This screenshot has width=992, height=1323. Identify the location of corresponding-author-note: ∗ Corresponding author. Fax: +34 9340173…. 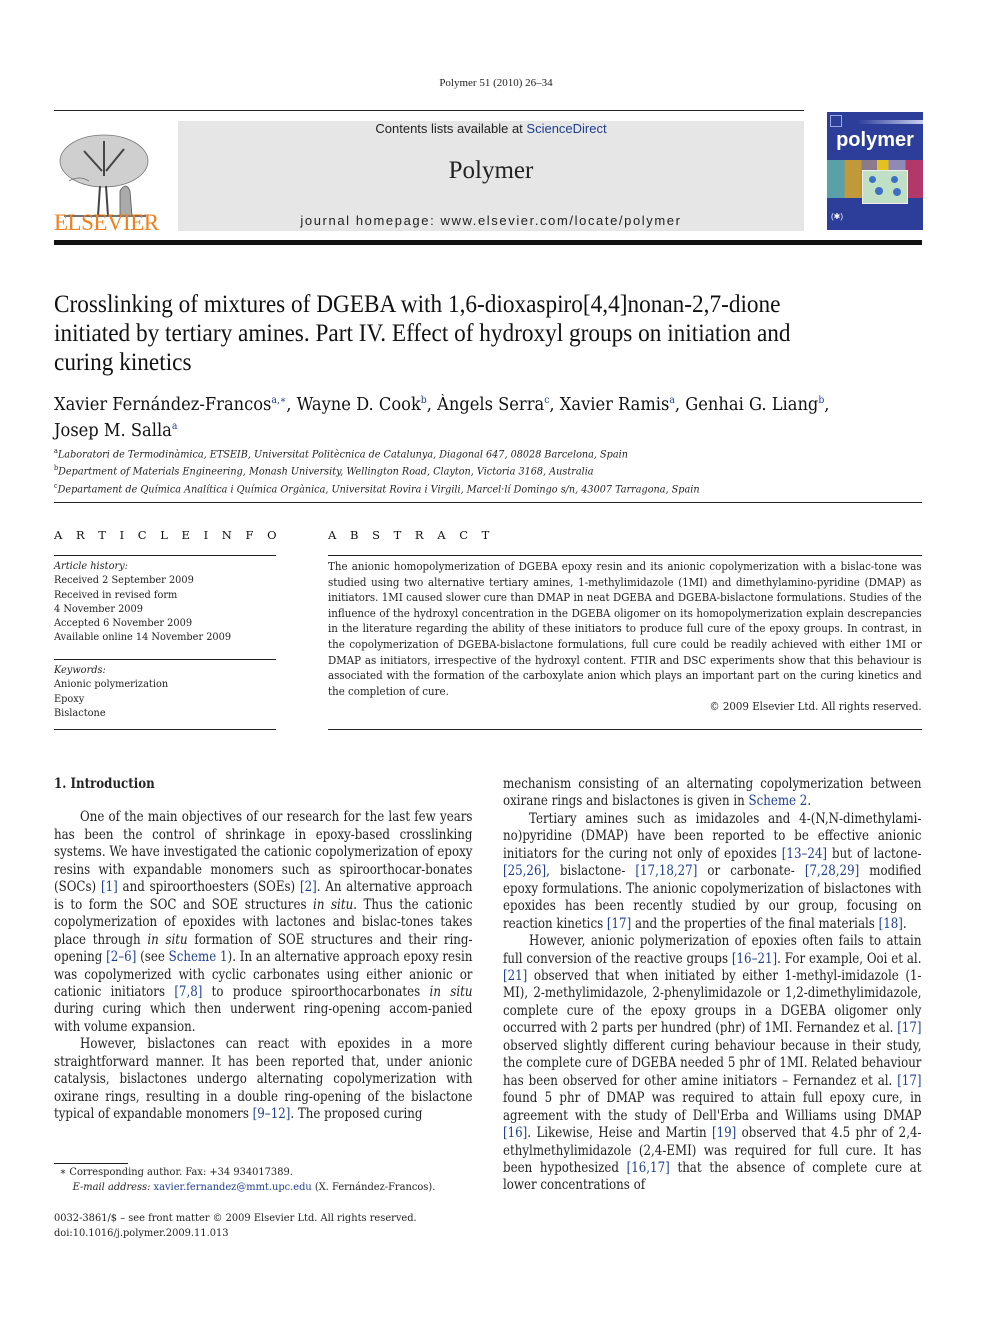
(176, 1172).